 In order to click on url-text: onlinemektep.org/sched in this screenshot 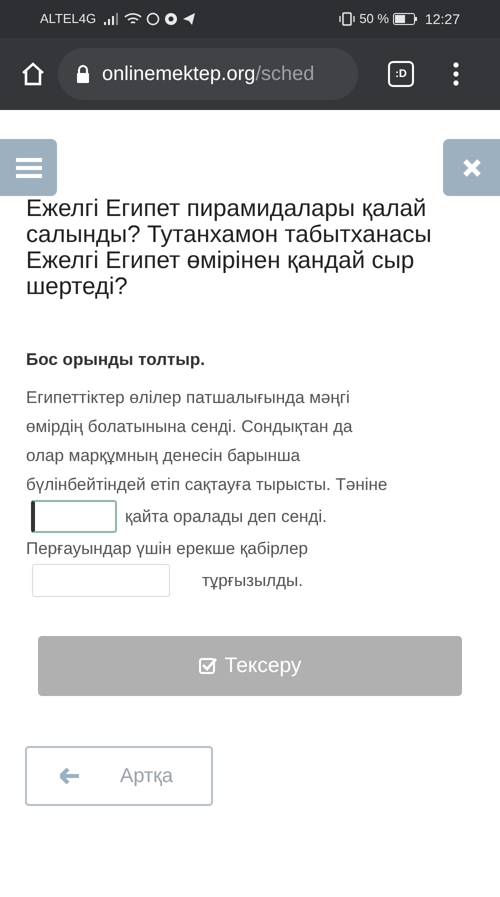, I will do `click(208, 74)`.